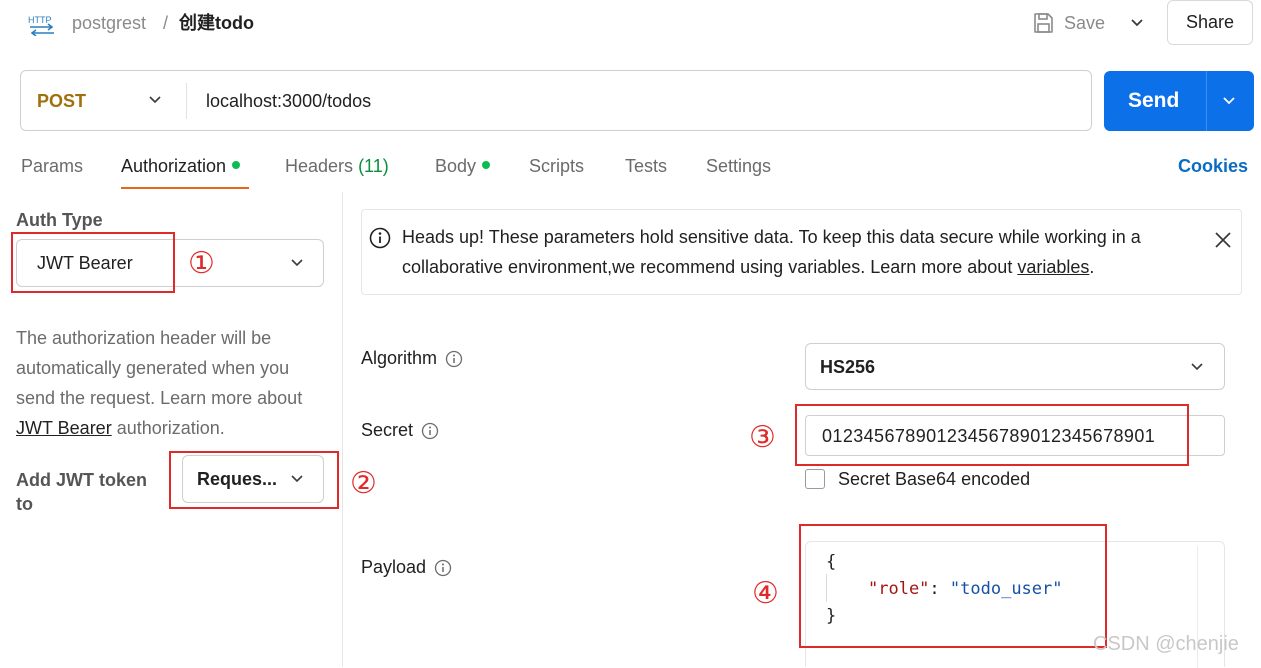 Image resolution: width=1261 pixels, height=668 pixels. Describe the element at coordinates (387, 430) in the screenshot. I see `secret-label-text: Secret` at that location.